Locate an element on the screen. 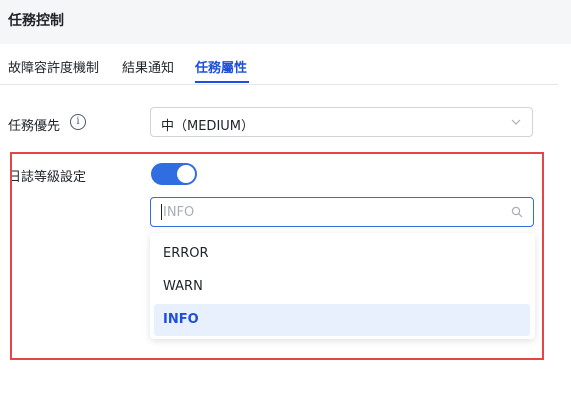  log-level-label: 日誌等級設定 is located at coordinates (47, 177).